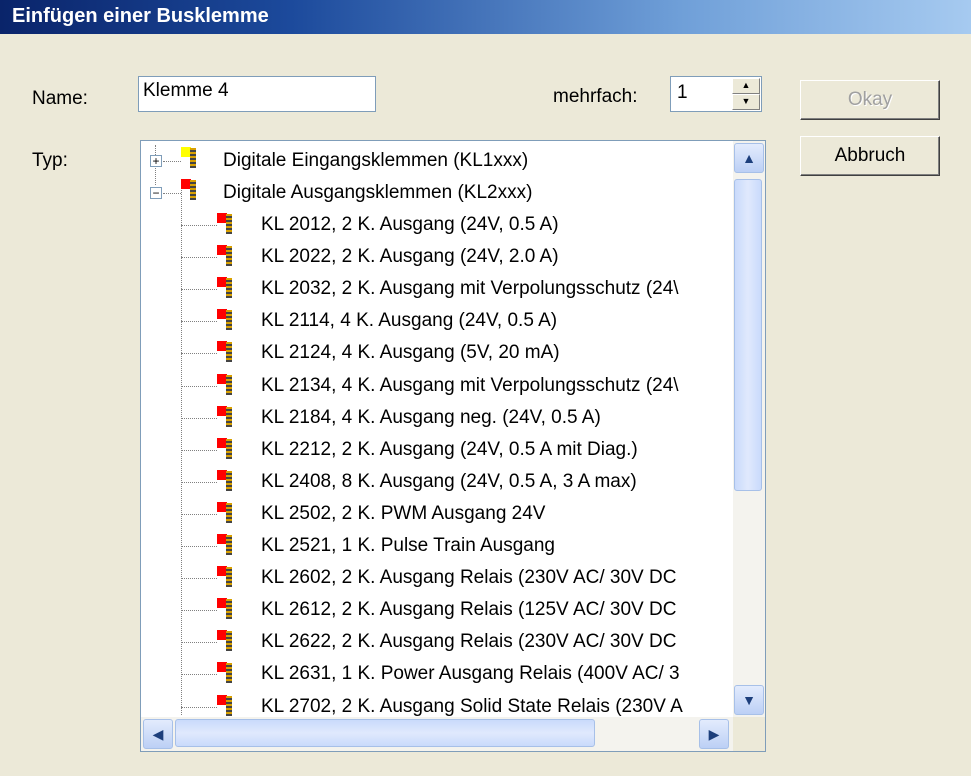 This screenshot has width=971, height=776. What do you see at coordinates (409, 321) in the screenshot?
I see `tree-item-label: KL 2114, 4 K. Ausgang (24V, 0.5 A)` at bounding box center [409, 321].